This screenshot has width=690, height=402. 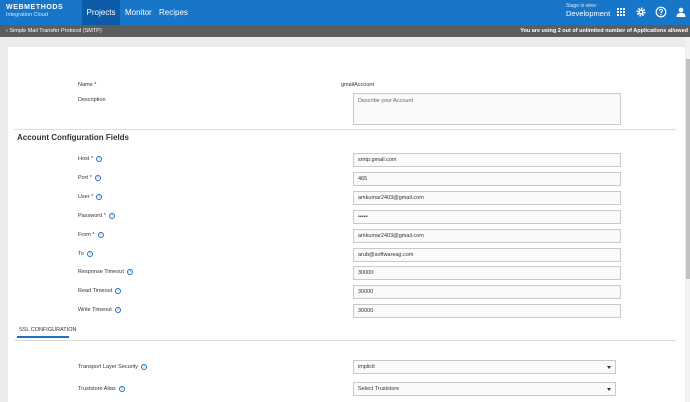 What do you see at coordinates (89, 177) in the screenshot?
I see `port-label: Port *?` at bounding box center [89, 177].